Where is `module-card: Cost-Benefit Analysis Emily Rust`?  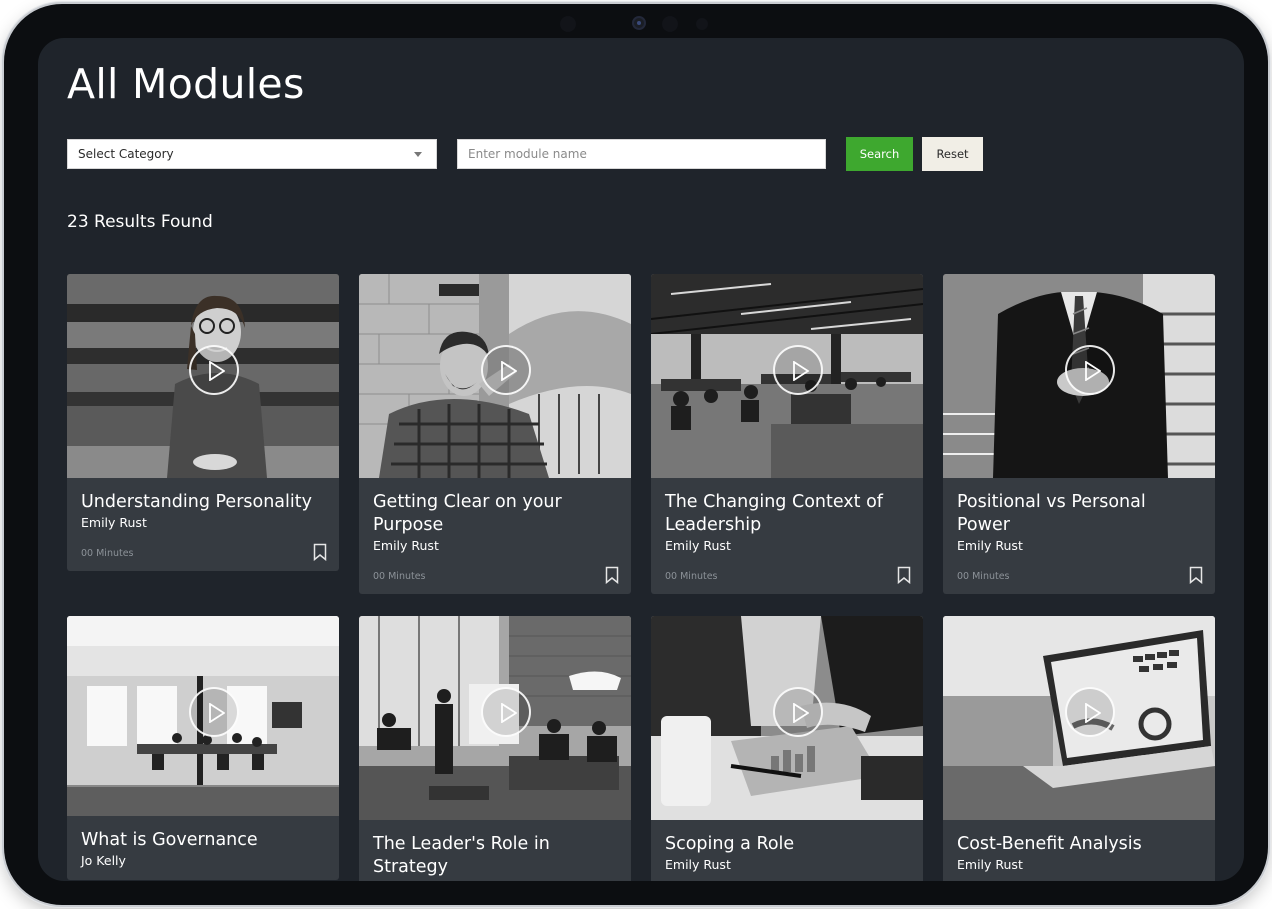 module-card: Cost-Benefit Analysis Emily Rust is located at coordinates (1079, 748).